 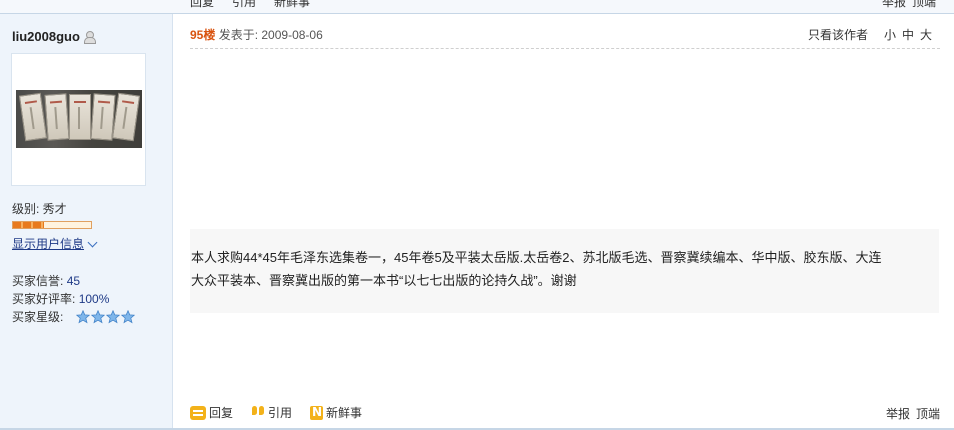 I want to click on buyer-credit-value: 45, so click(x=73, y=281).